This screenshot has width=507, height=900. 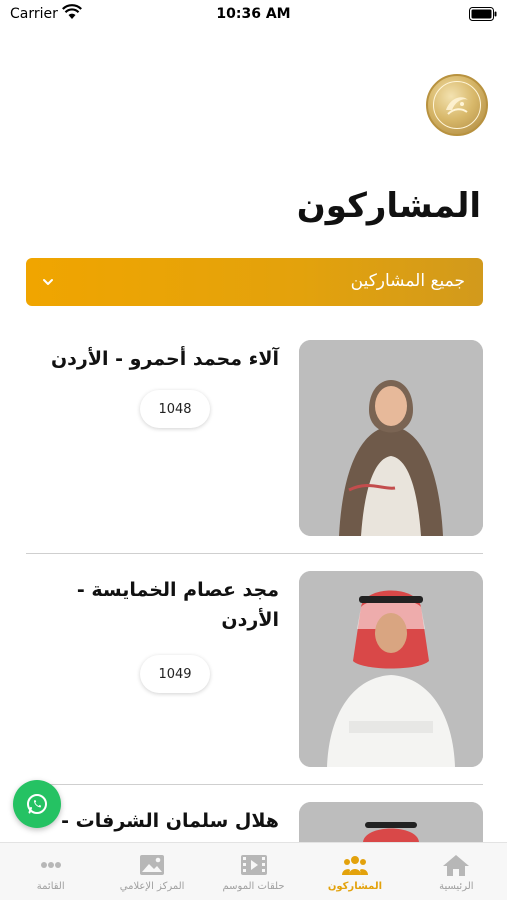 I want to click on tab-label: القائمة, so click(x=50, y=886).